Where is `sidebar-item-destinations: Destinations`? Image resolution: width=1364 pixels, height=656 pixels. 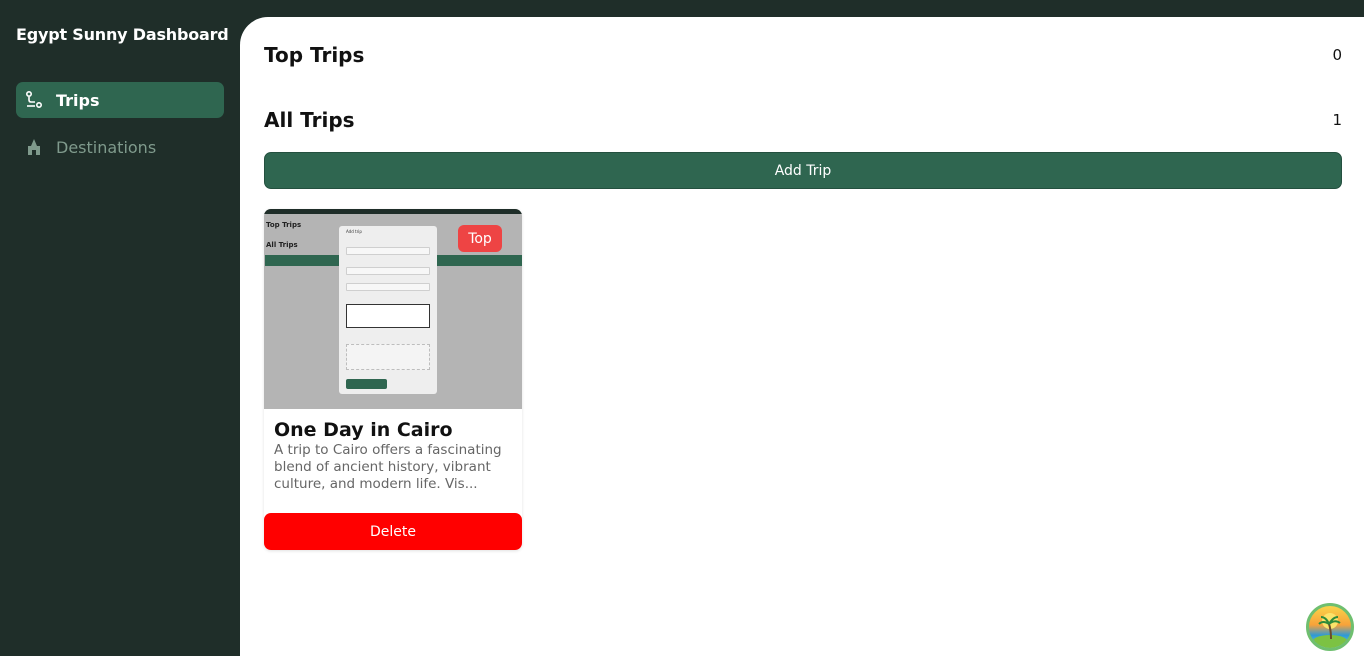 sidebar-item-destinations: Destinations is located at coordinates (120, 147).